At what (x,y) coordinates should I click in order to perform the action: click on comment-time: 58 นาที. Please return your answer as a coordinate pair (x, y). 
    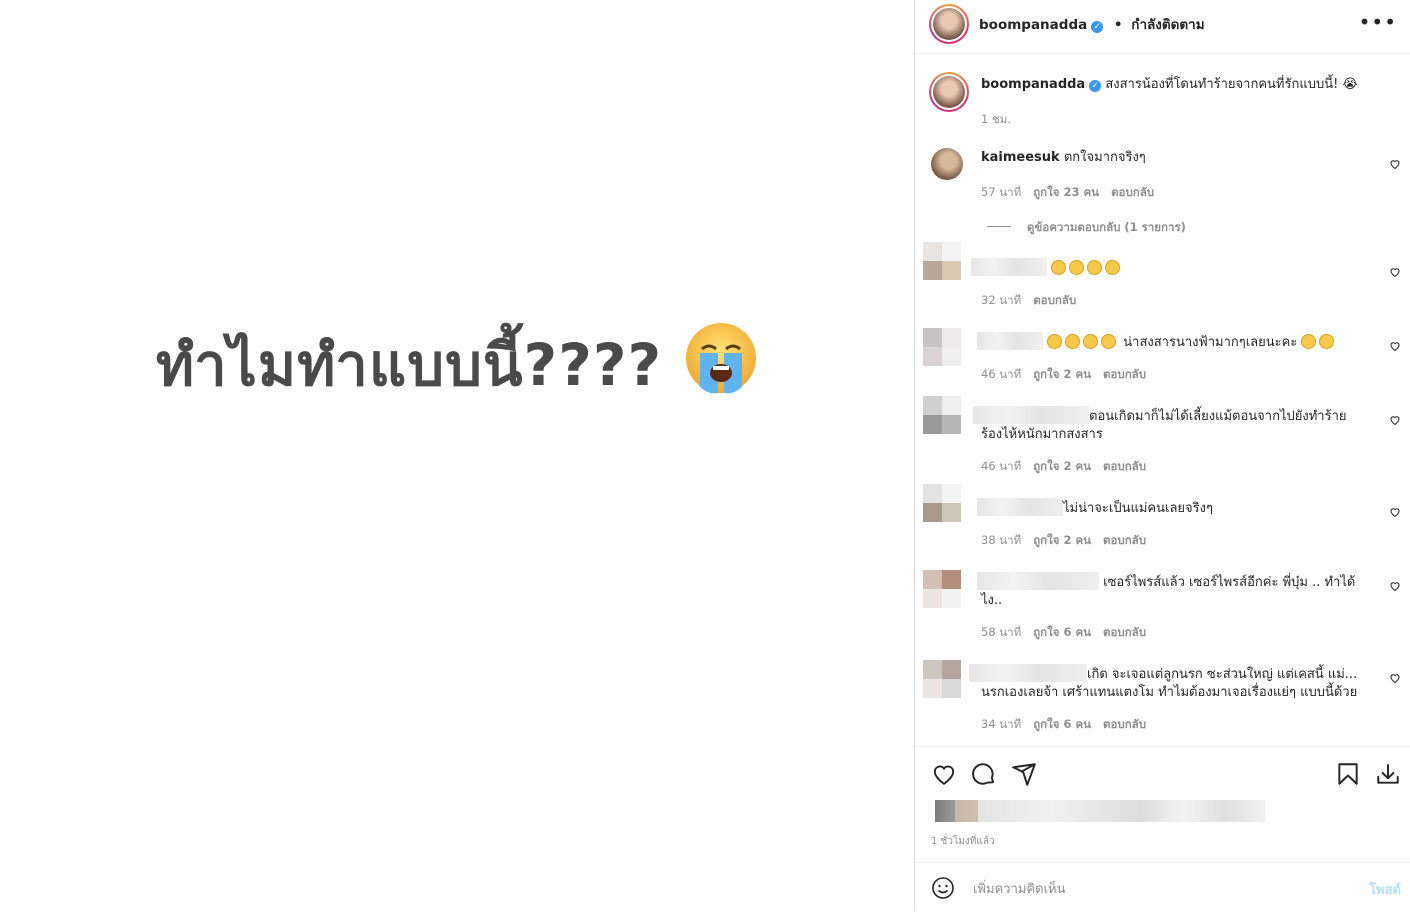
    Looking at the image, I should click on (1001, 632).